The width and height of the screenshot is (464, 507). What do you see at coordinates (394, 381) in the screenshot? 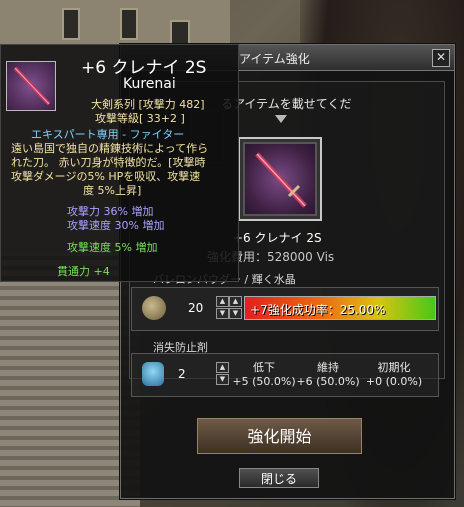
I see `option-reset-value: +0 (0.0%)` at bounding box center [394, 381].